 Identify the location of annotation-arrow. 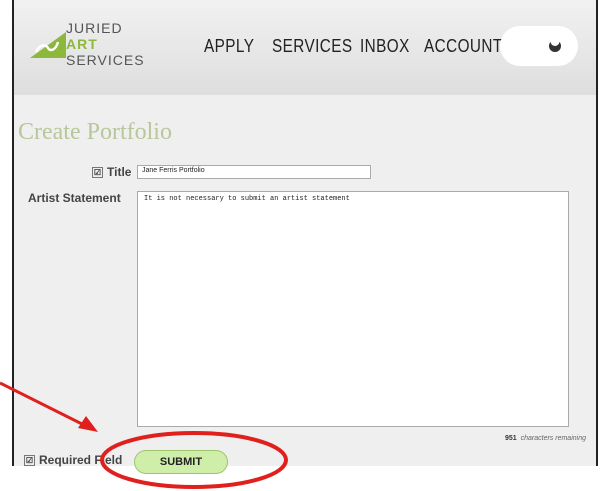
(49, 406).